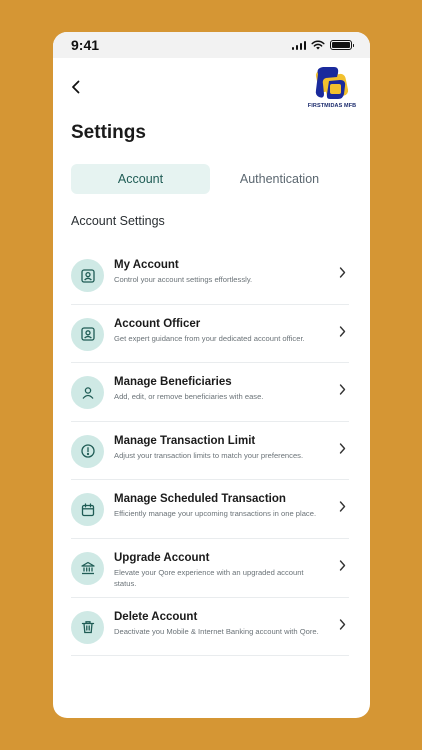  I want to click on bank-icon, so click(87, 568).